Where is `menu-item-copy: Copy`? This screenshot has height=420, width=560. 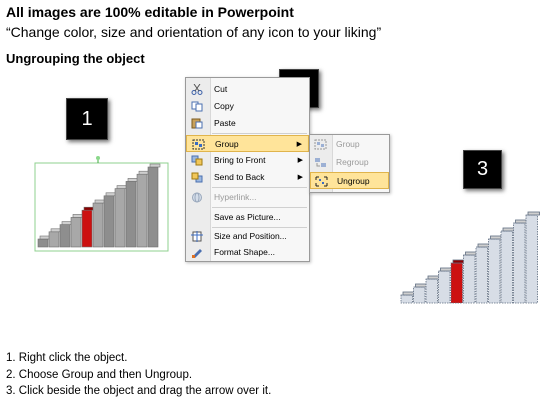 menu-item-copy: Copy is located at coordinates (247, 106).